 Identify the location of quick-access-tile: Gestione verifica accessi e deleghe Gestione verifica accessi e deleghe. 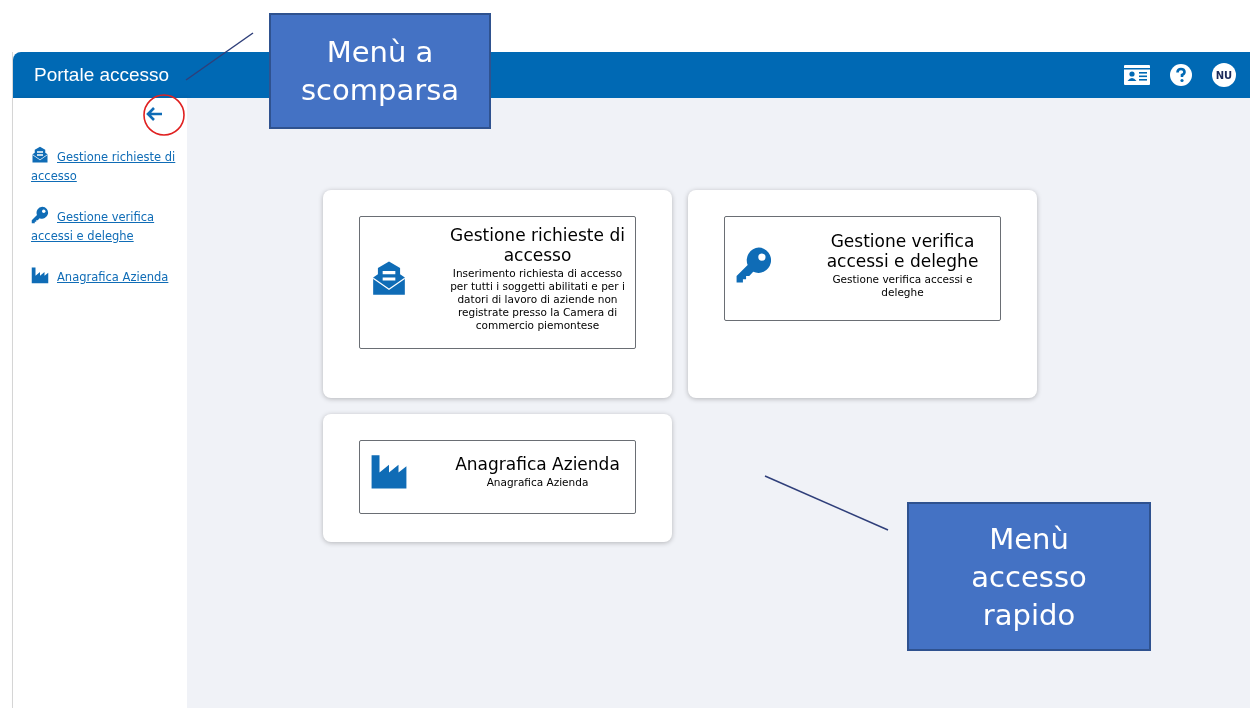
(862, 268).